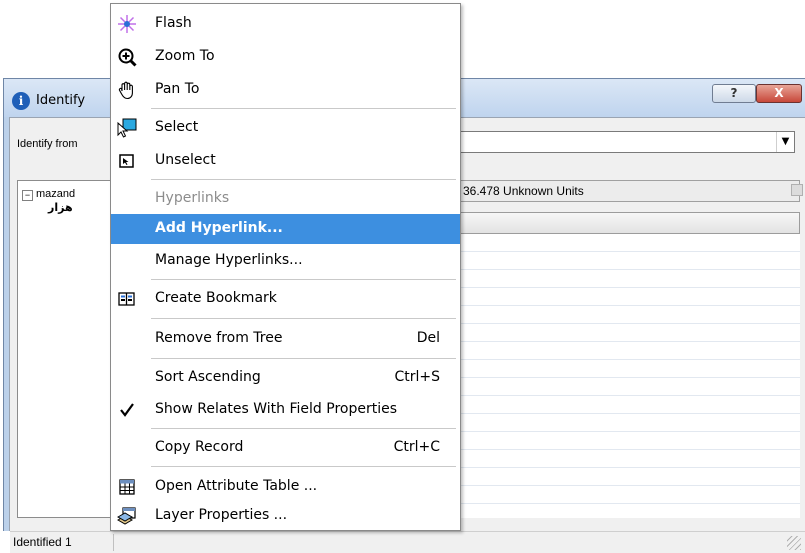  What do you see at coordinates (126, 516) in the screenshot?
I see `layer-properties-icon` at bounding box center [126, 516].